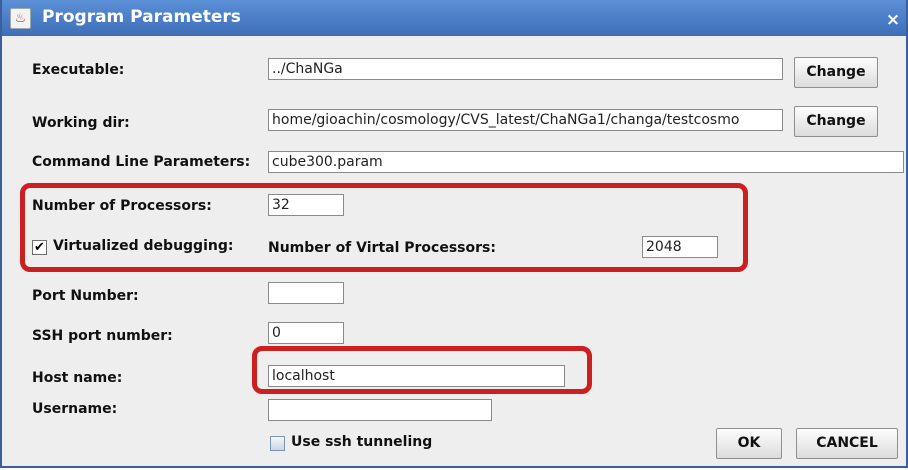 The width and height of the screenshot is (908, 470). Describe the element at coordinates (454, 18) in the screenshot. I see `title-bar: ♨ Program Parameters ×` at that location.